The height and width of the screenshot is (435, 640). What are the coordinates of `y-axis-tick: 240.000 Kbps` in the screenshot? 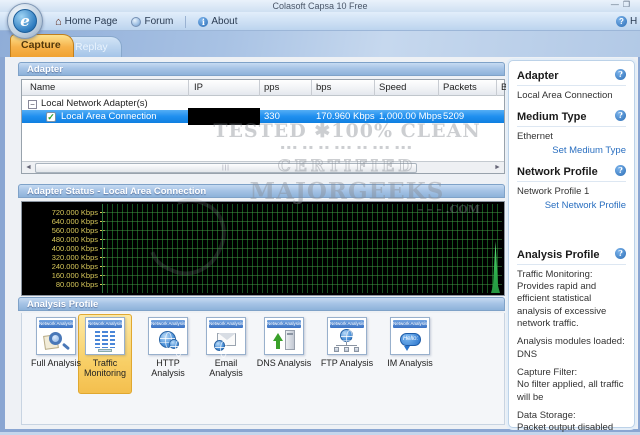 It's located at (66, 266).